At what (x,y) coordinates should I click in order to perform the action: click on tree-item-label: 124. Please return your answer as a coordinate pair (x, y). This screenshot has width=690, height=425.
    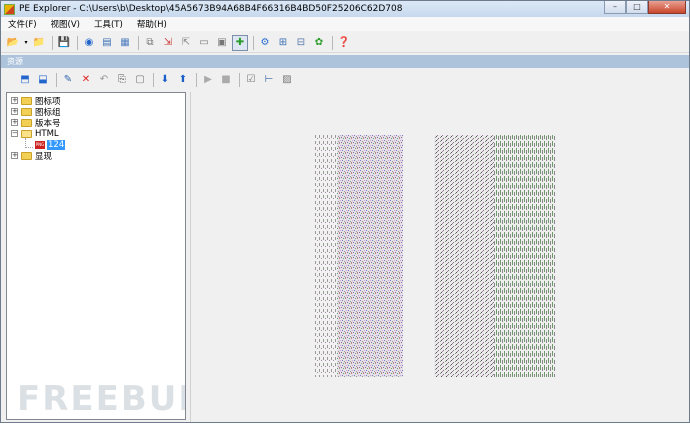
    Looking at the image, I should click on (56, 144).